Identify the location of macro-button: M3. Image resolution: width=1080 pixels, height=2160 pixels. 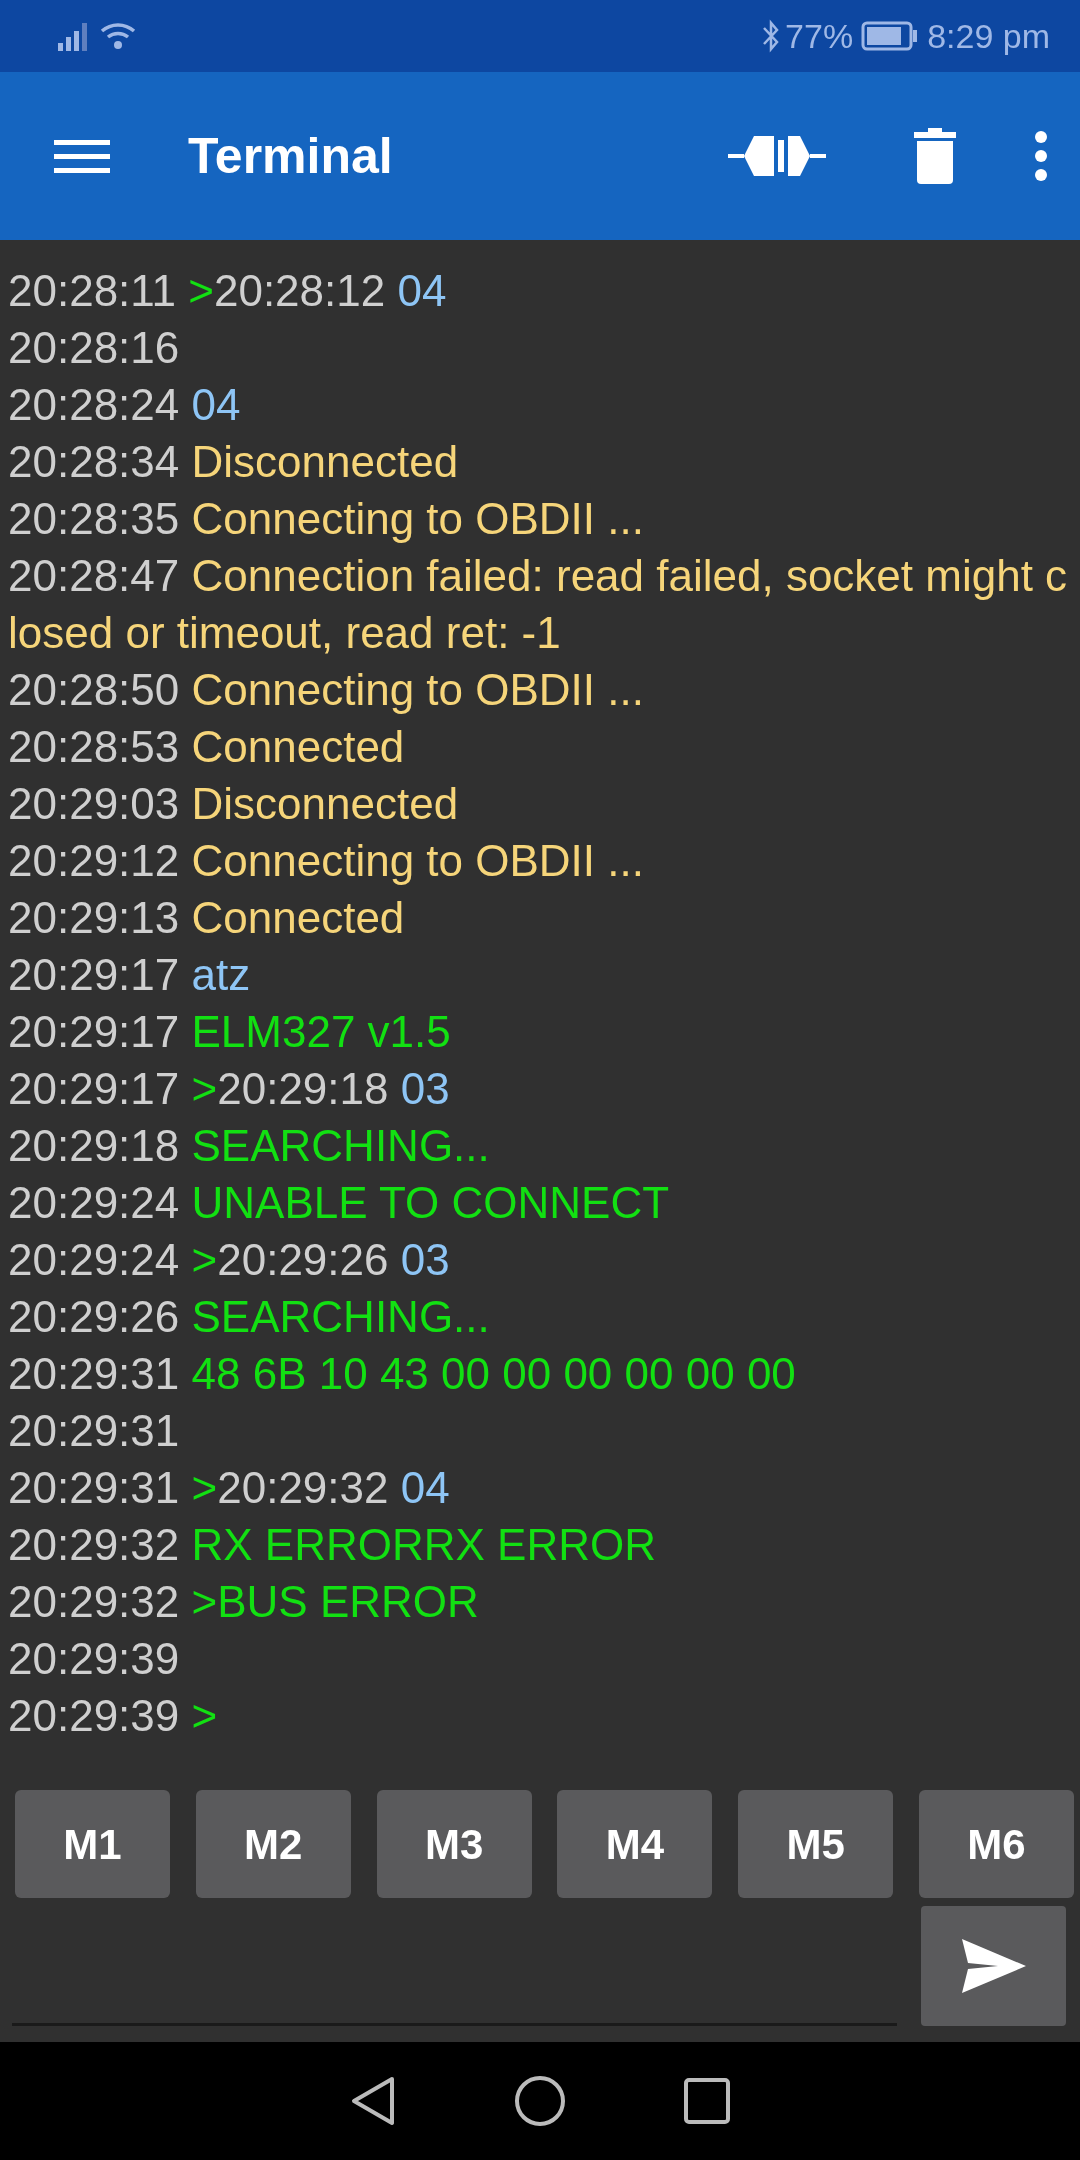
(454, 1844).